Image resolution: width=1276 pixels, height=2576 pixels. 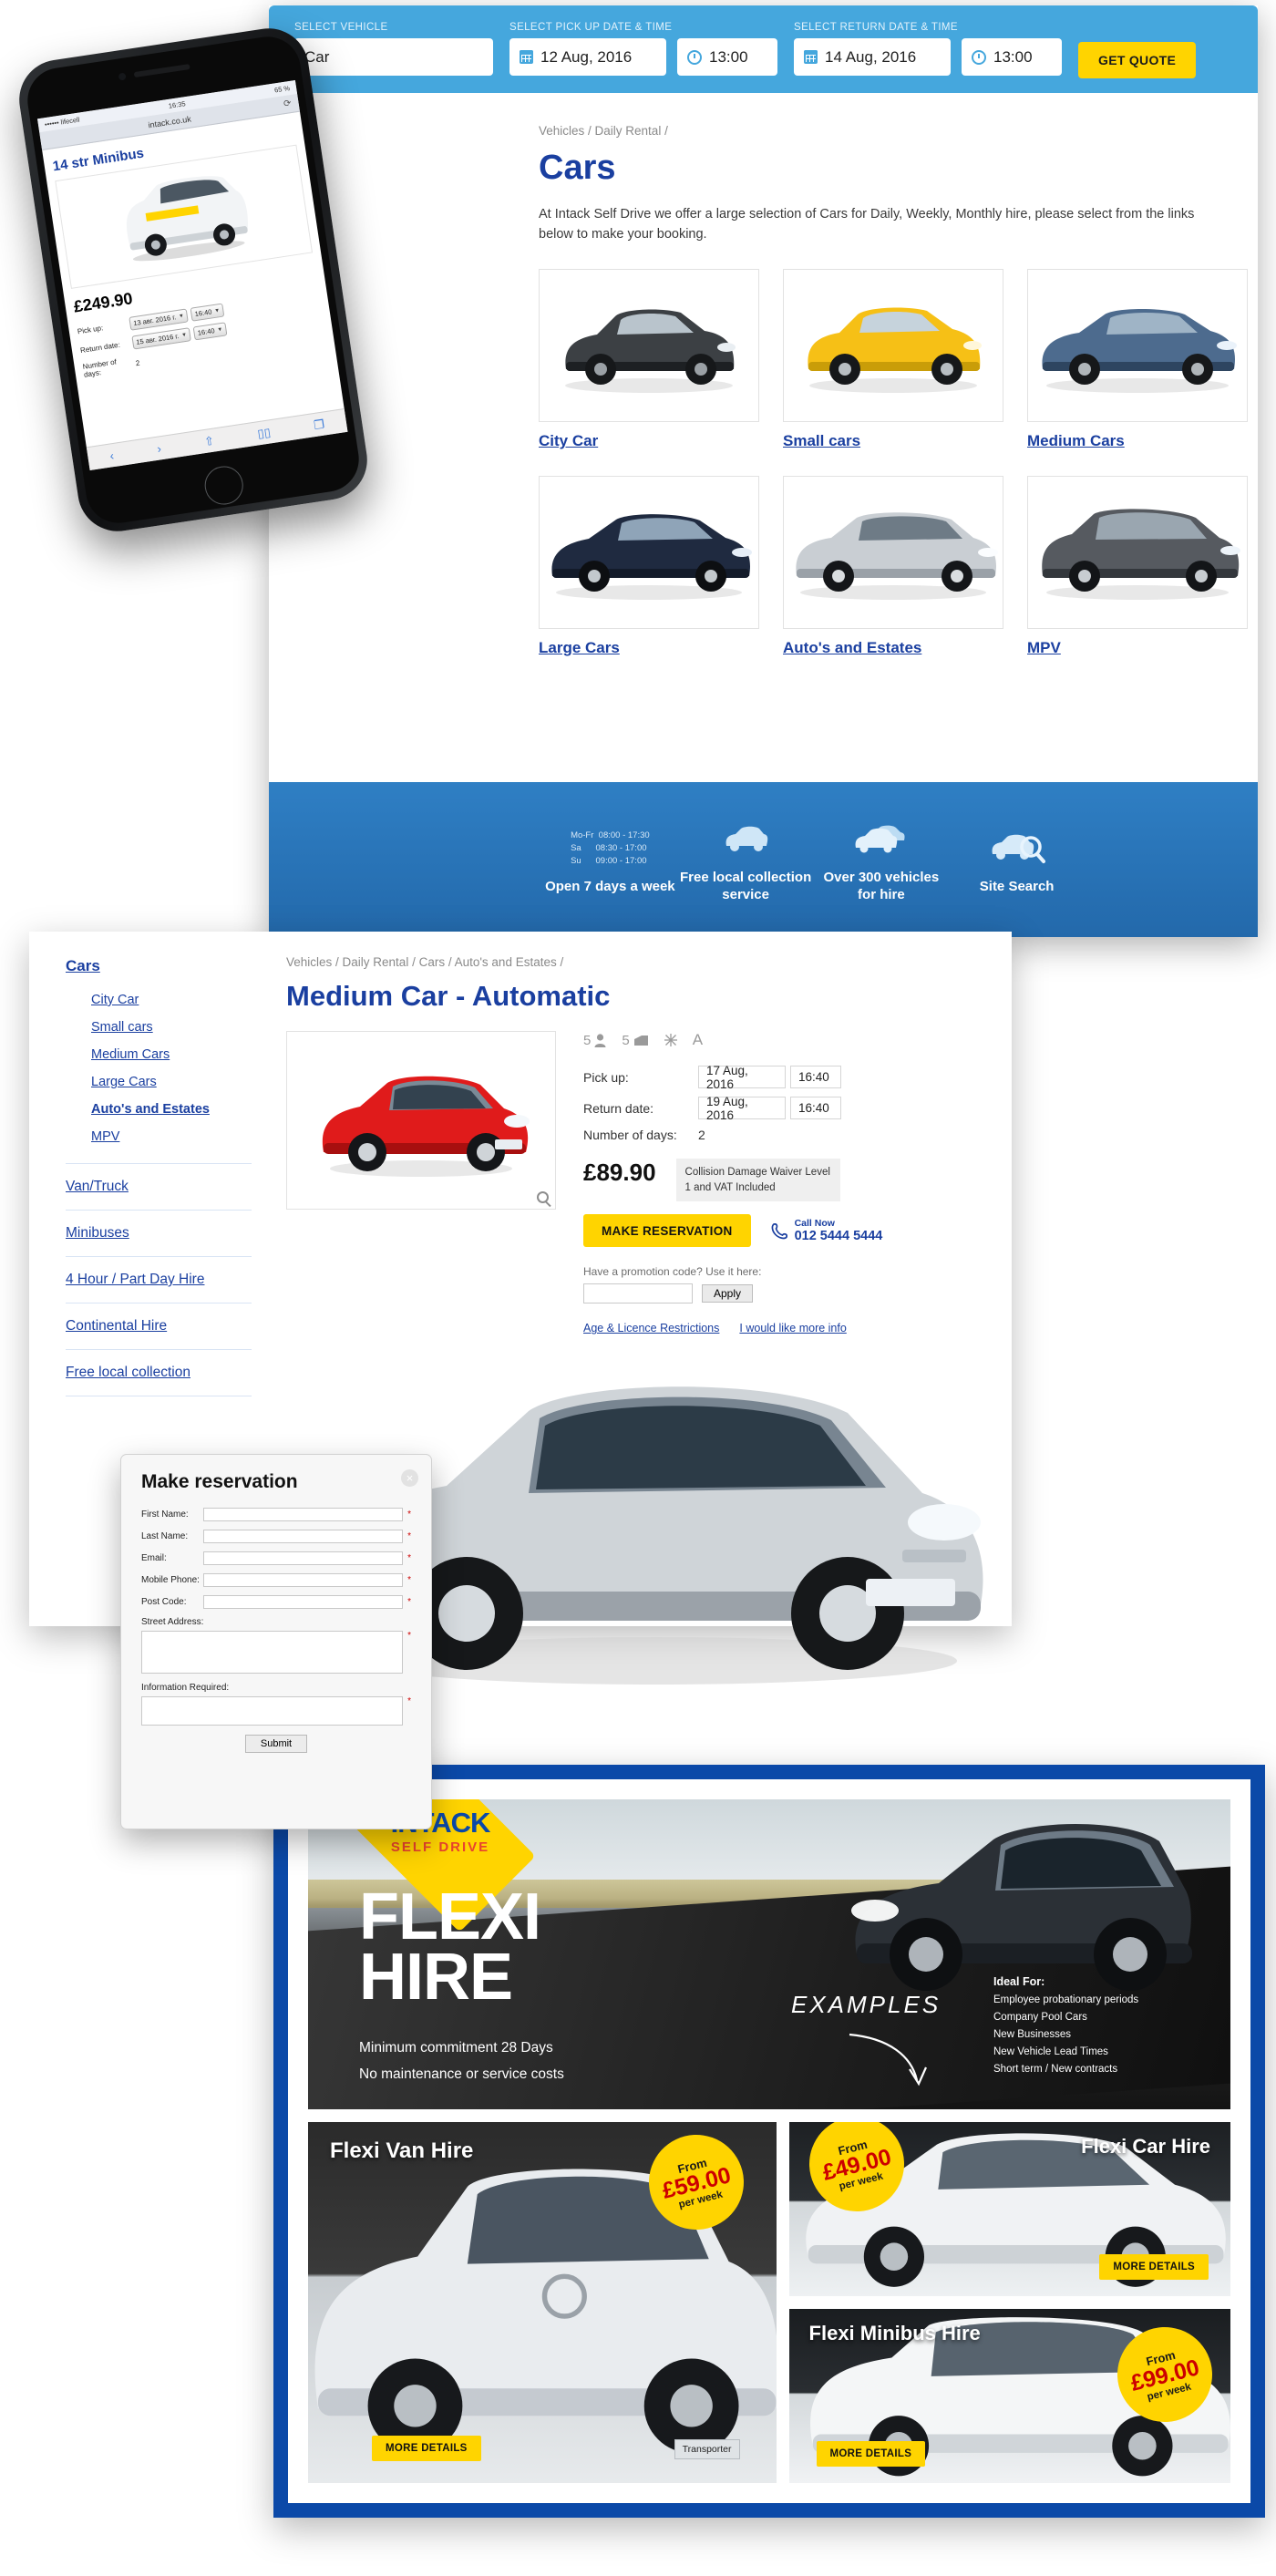 What do you see at coordinates (742, 1077) in the screenshot?
I see `pickup-date-input: 17 Aug, 2016` at bounding box center [742, 1077].